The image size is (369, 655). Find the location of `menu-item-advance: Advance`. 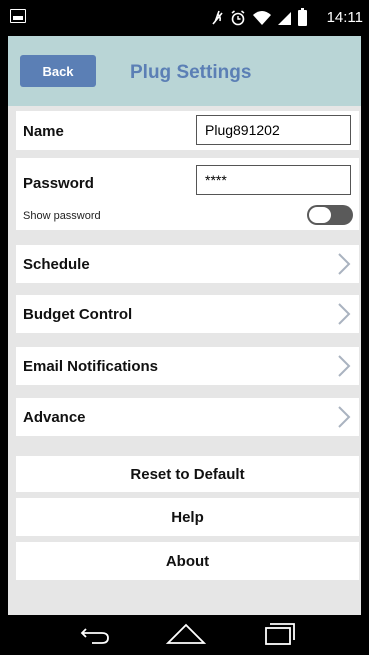

menu-item-advance: Advance is located at coordinates (187, 417).